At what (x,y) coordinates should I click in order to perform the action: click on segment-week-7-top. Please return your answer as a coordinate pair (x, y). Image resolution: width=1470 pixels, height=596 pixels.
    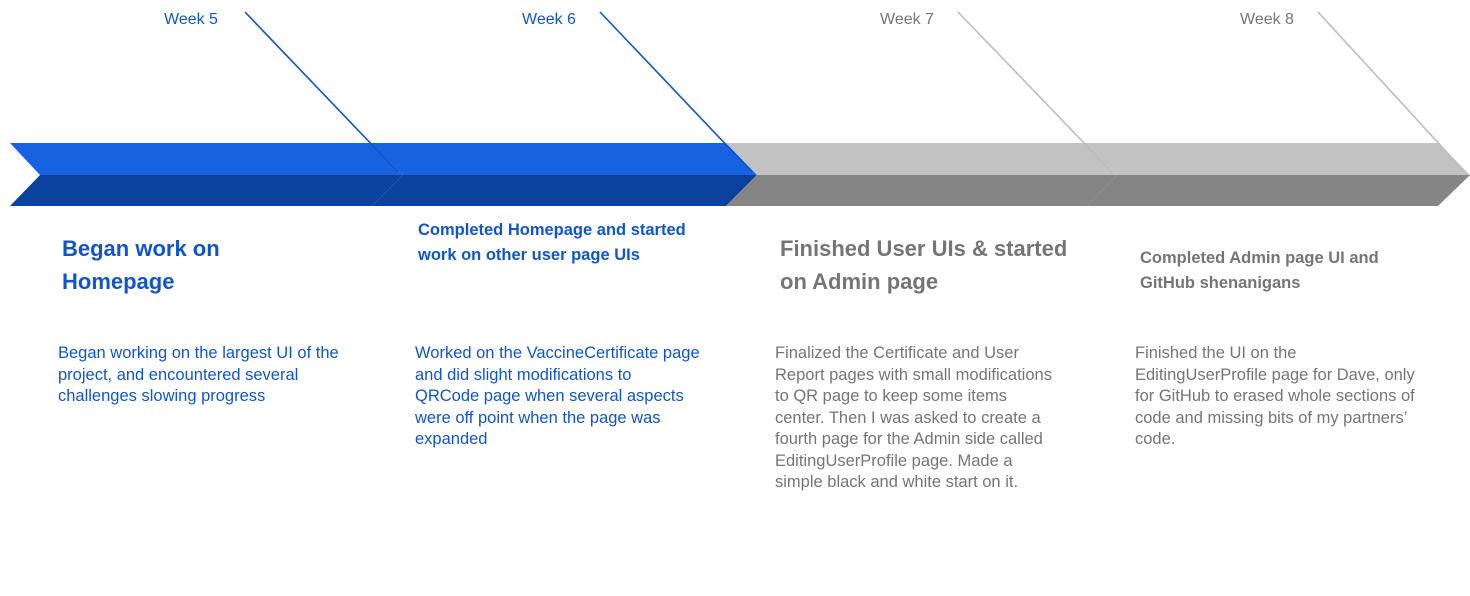
    Looking at the image, I should click on (921, 159).